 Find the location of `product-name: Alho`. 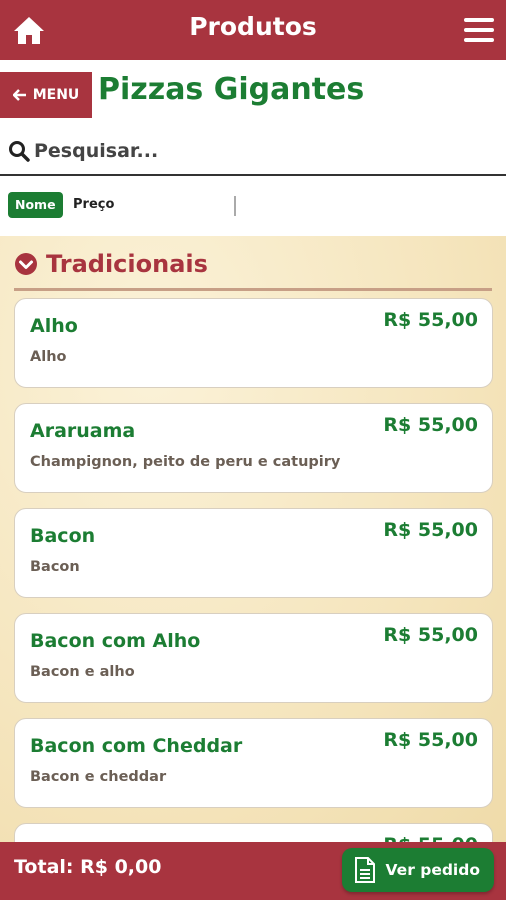

product-name: Alho is located at coordinates (54, 326).